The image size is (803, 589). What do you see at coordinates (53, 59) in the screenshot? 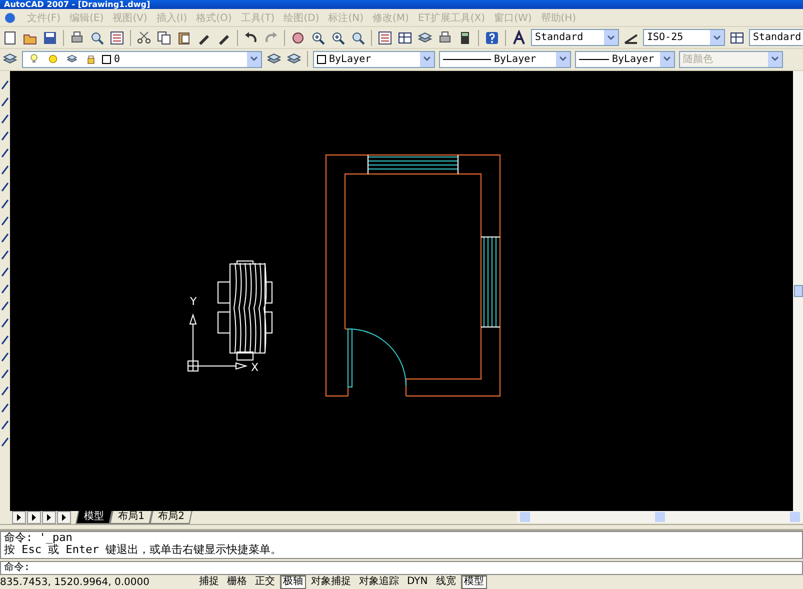
I see `sun-icon` at bounding box center [53, 59].